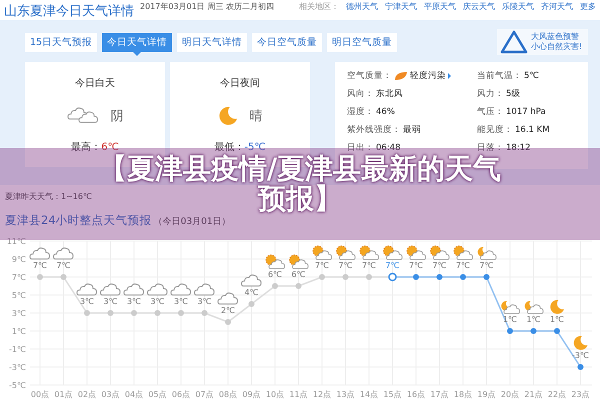  Describe the element at coordinates (251, 394) in the screenshot. I see `axis-label: 09点` at that location.